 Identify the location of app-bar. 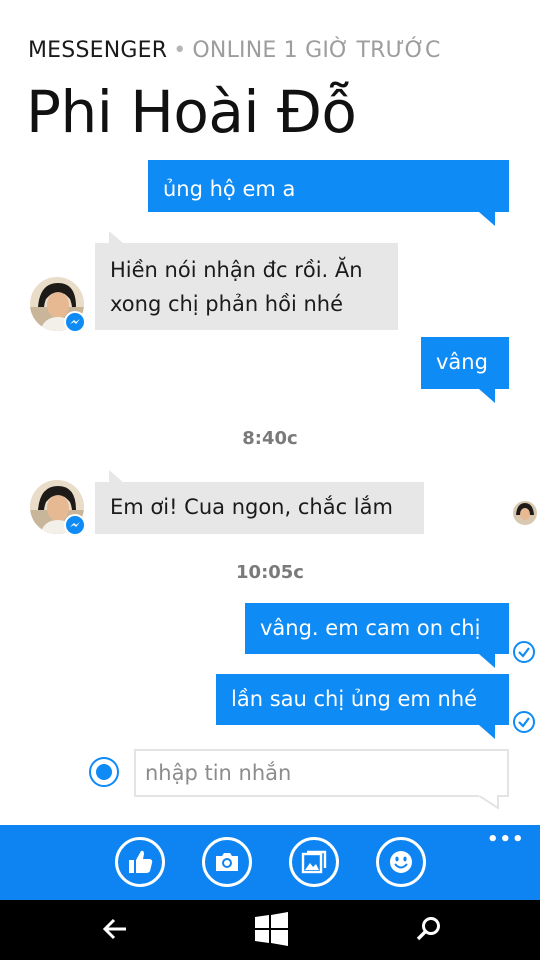
(270, 862).